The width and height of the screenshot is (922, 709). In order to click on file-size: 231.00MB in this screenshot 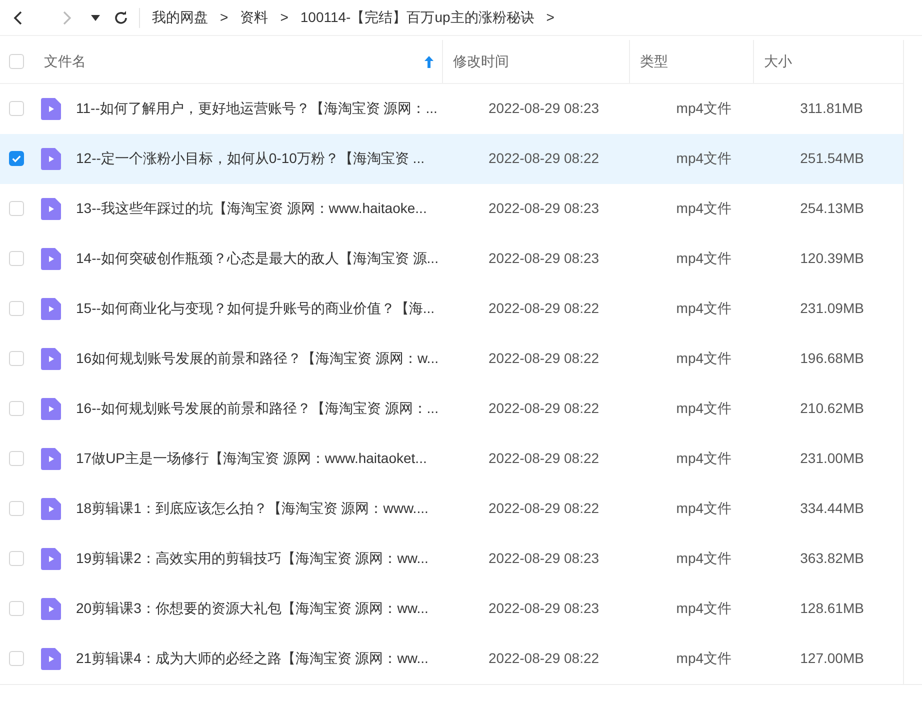, I will do `click(832, 458)`.